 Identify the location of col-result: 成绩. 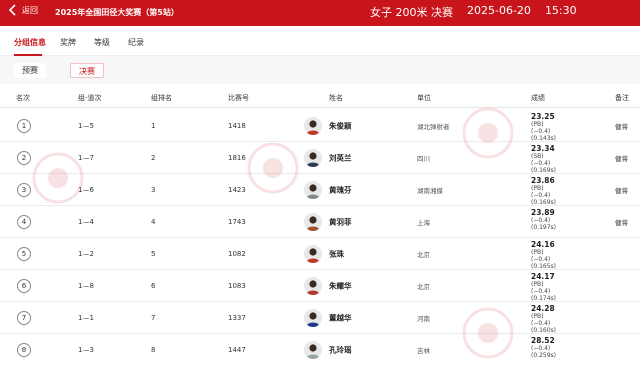
(538, 98).